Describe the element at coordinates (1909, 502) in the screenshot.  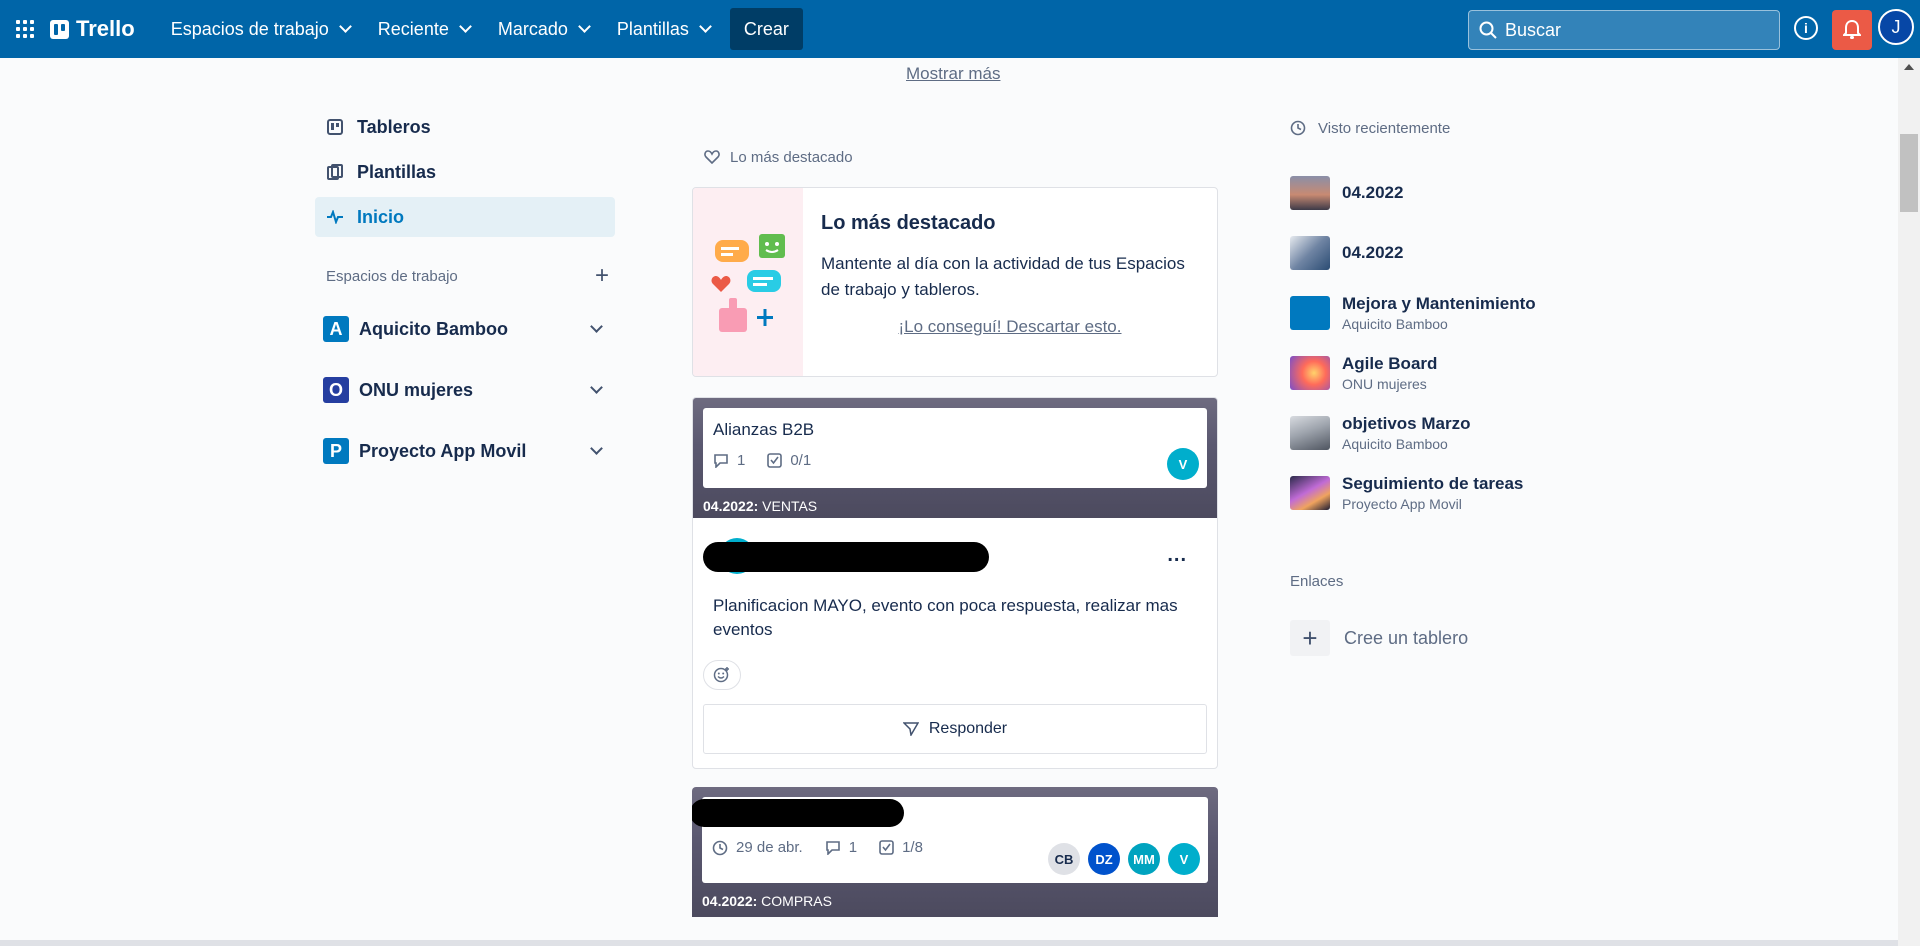
I see `page-scrollbar` at that location.